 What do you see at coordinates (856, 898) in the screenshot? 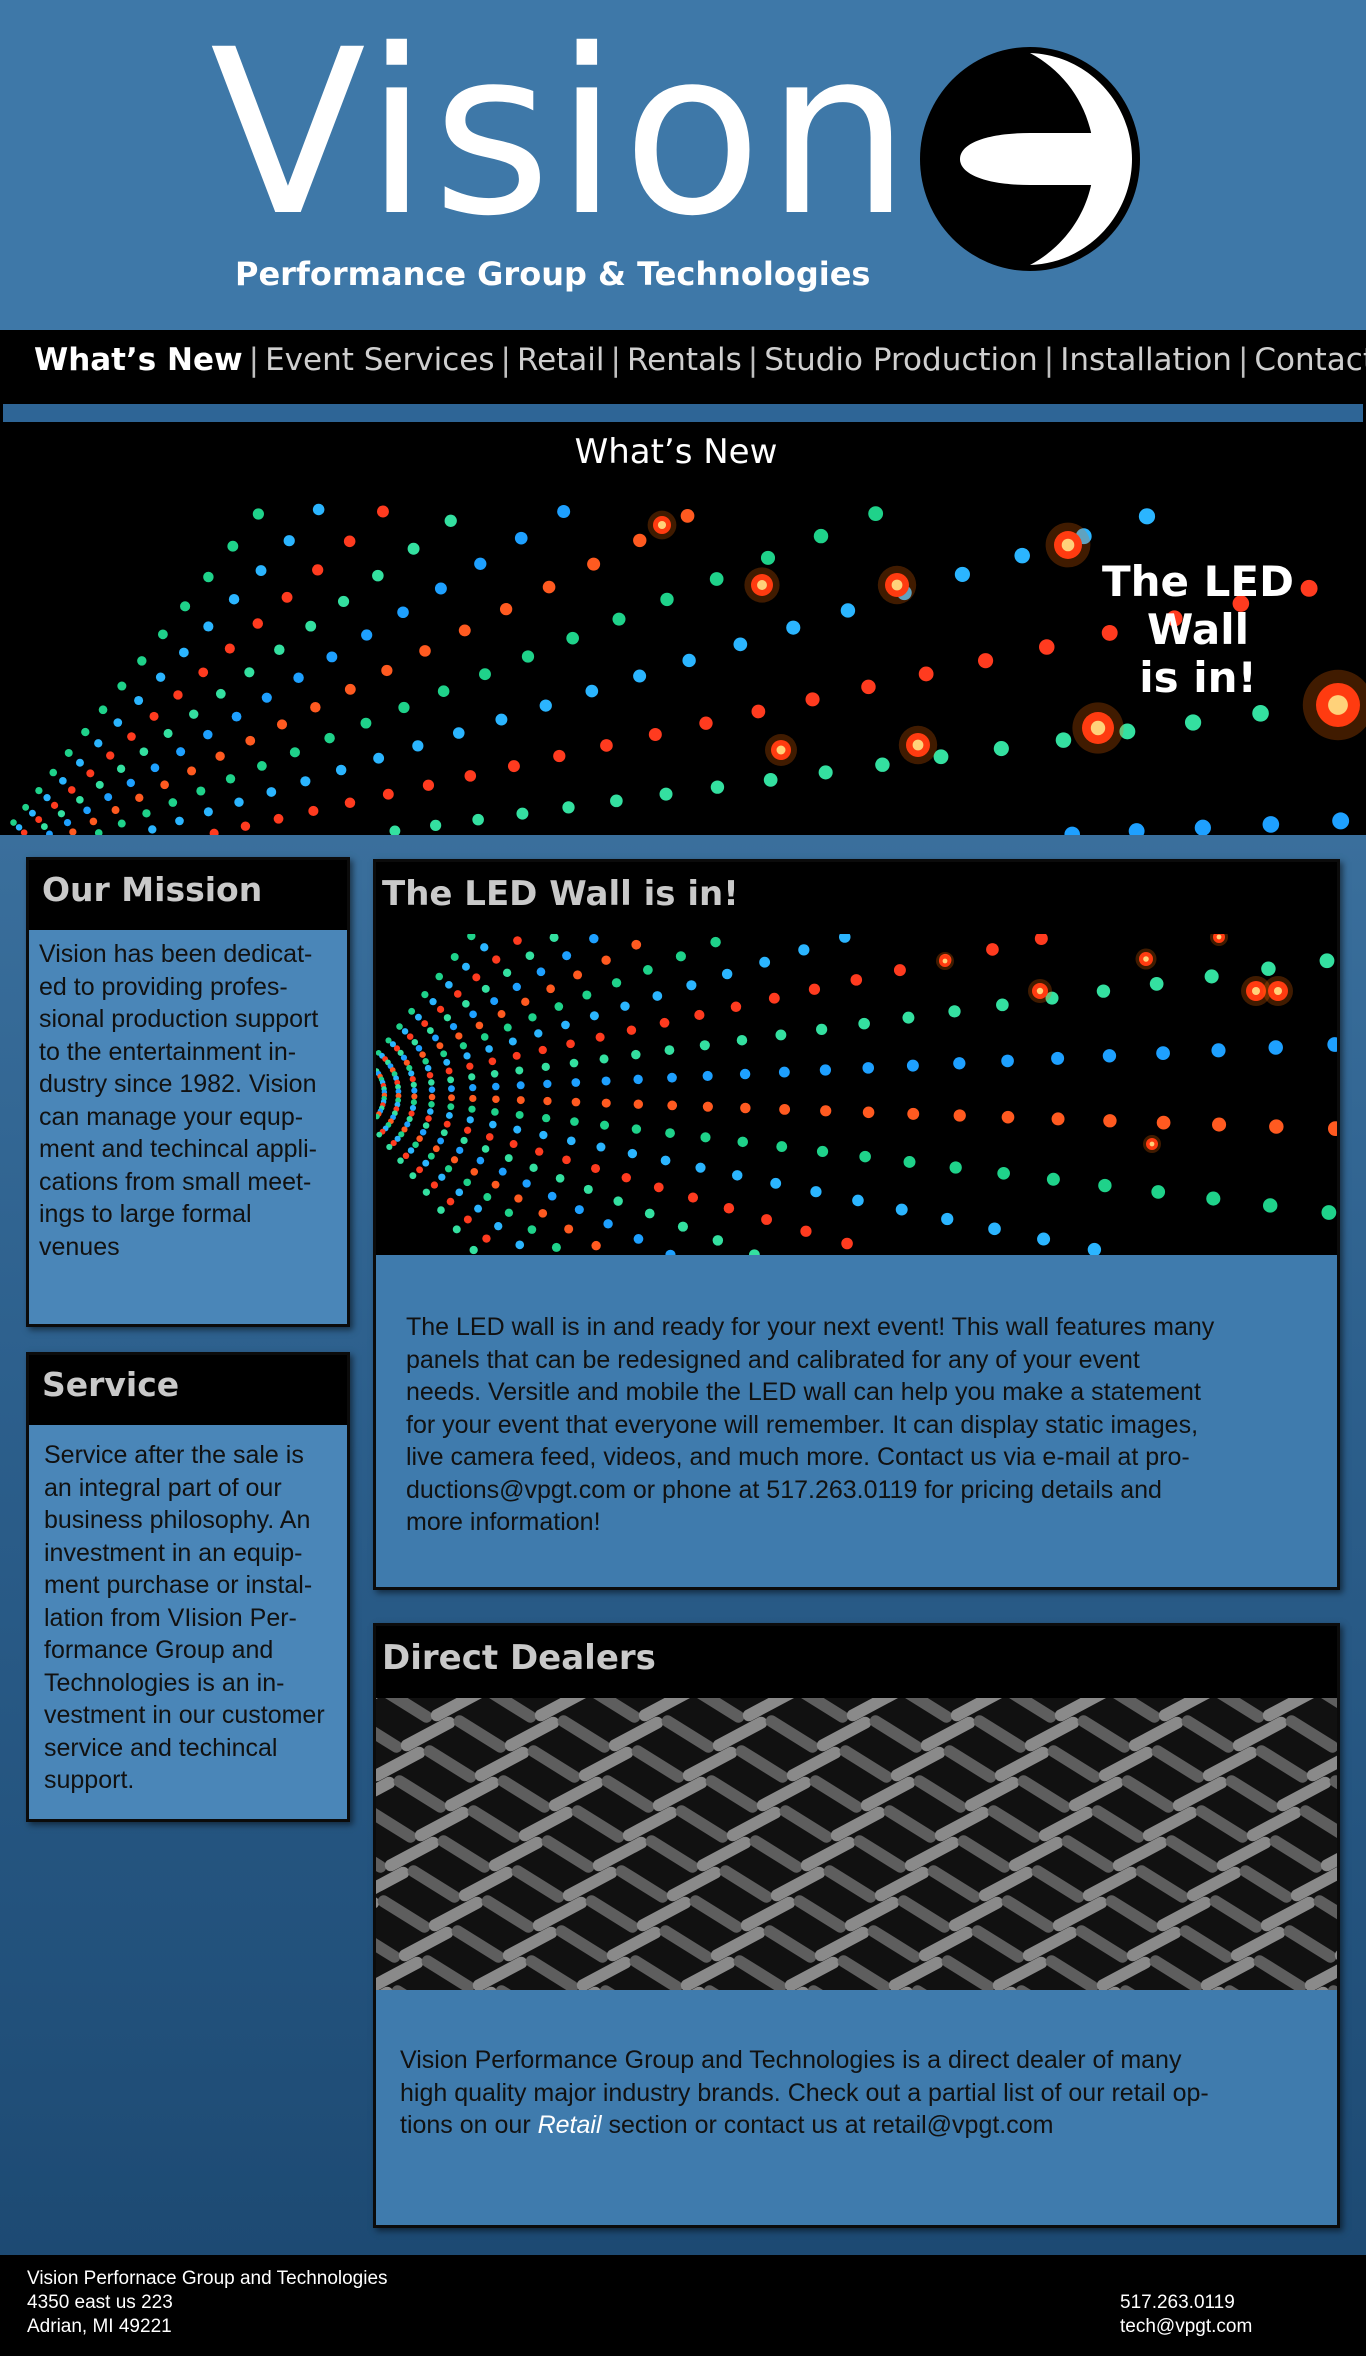
I see `led-wall-header: The LED Wall is in!` at bounding box center [856, 898].